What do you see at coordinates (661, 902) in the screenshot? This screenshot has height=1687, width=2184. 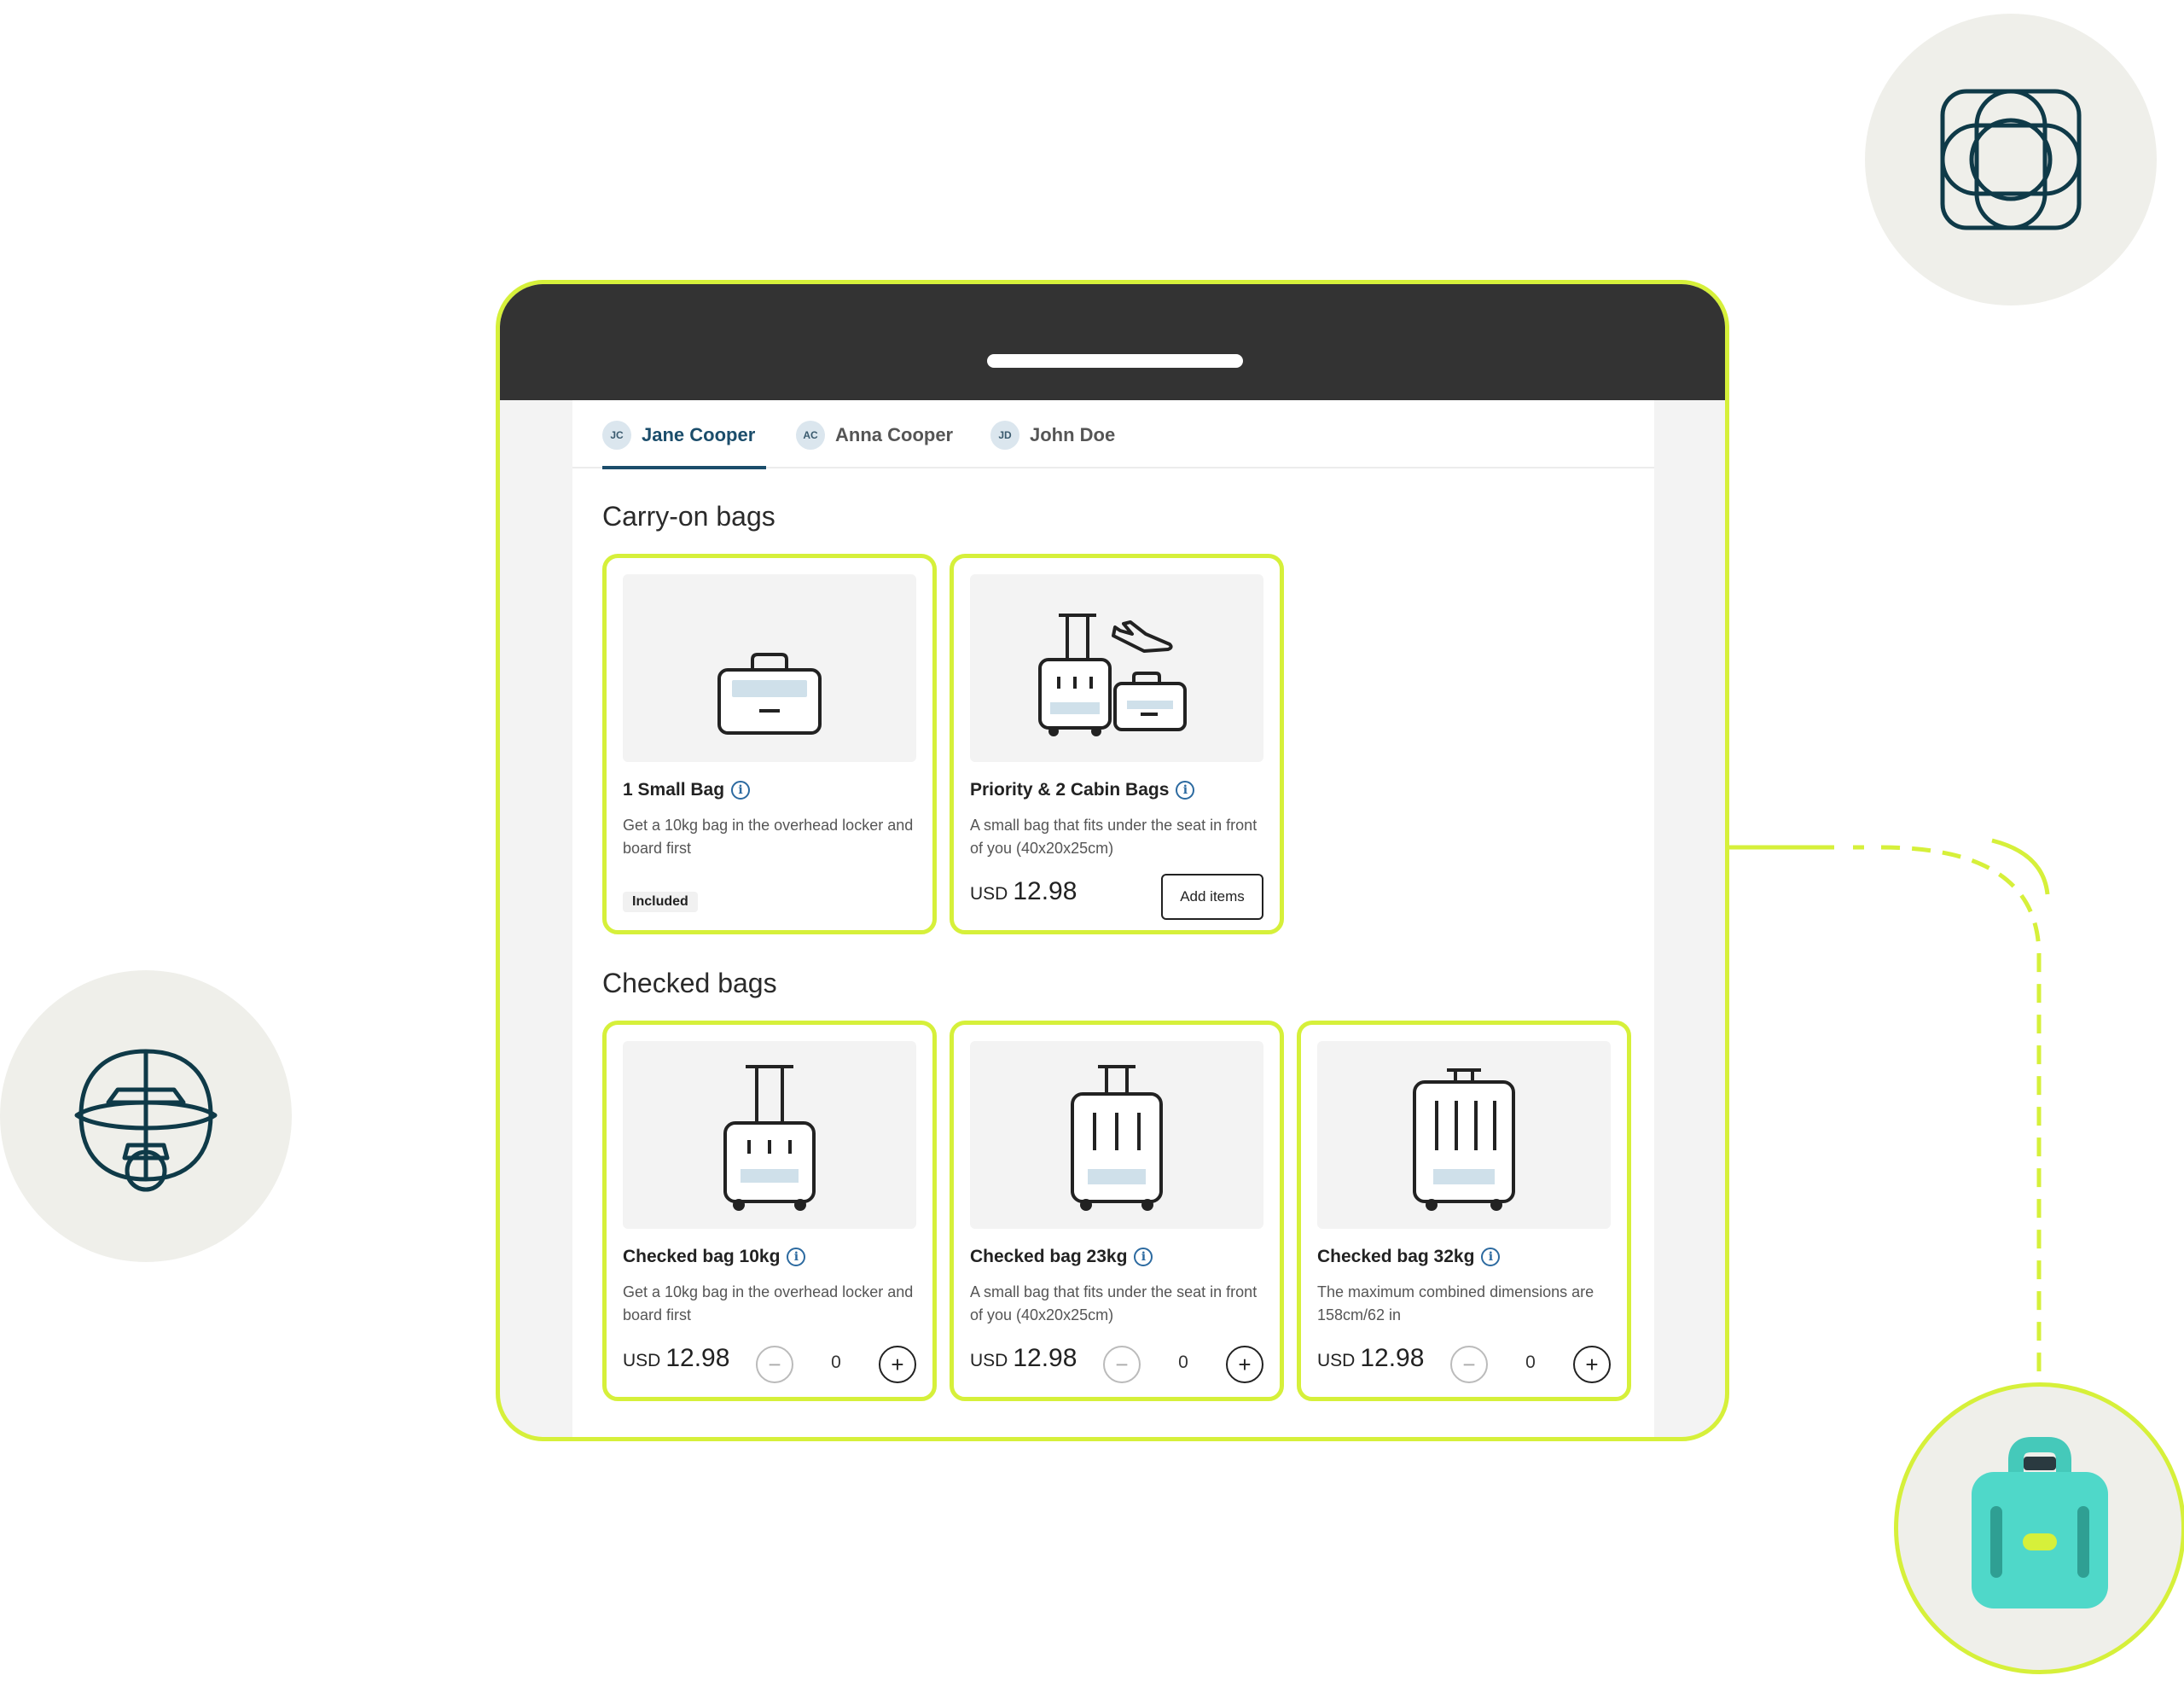 I see `included-badge: Included` at bounding box center [661, 902].